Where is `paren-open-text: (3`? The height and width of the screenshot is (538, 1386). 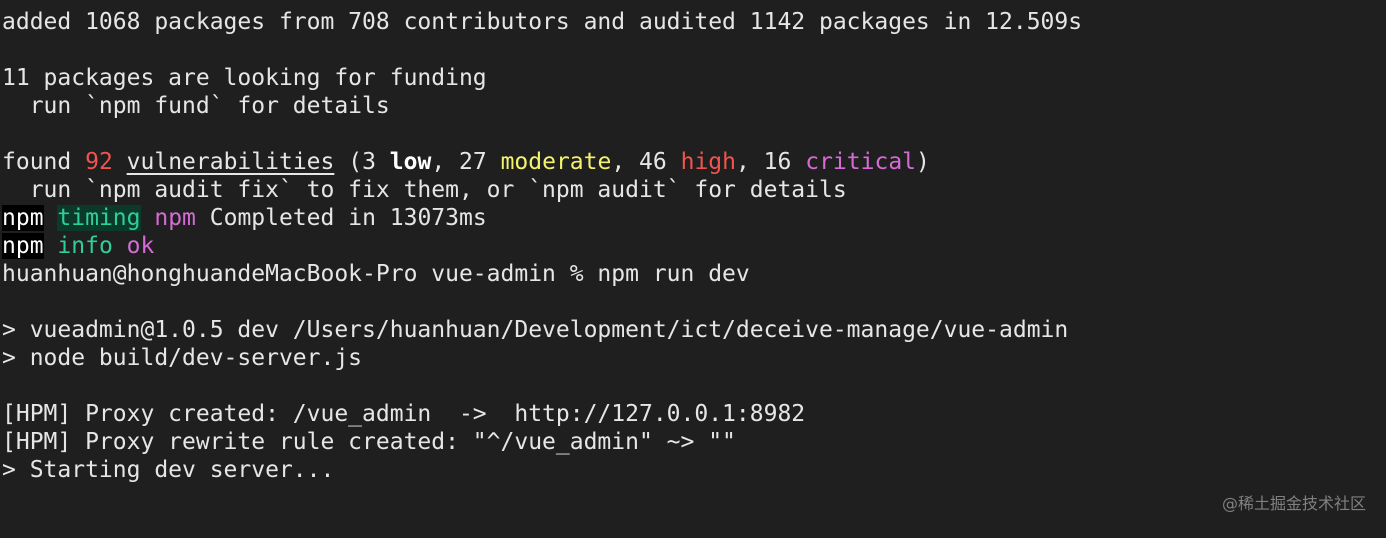 paren-open-text: (3 is located at coordinates (362, 162).